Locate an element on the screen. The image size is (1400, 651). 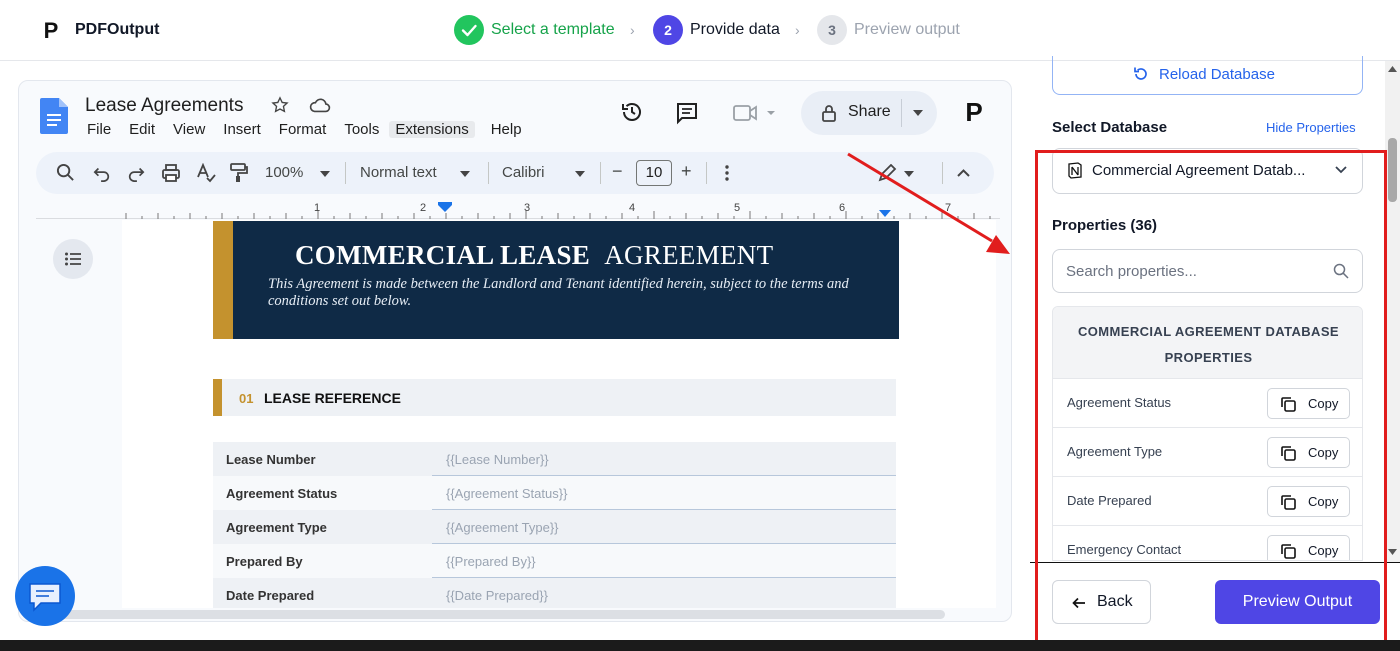
chat-icon is located at coordinates (45, 597).